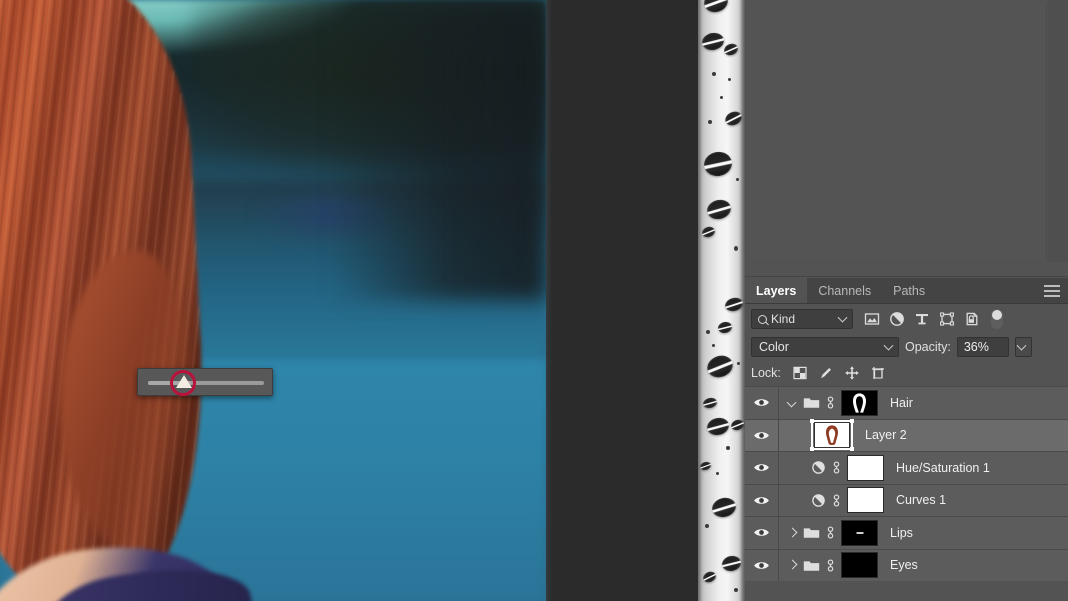 The width and height of the screenshot is (1068, 601). Describe the element at coordinates (825, 347) in the screenshot. I see `blend-mode-select: Color` at that location.